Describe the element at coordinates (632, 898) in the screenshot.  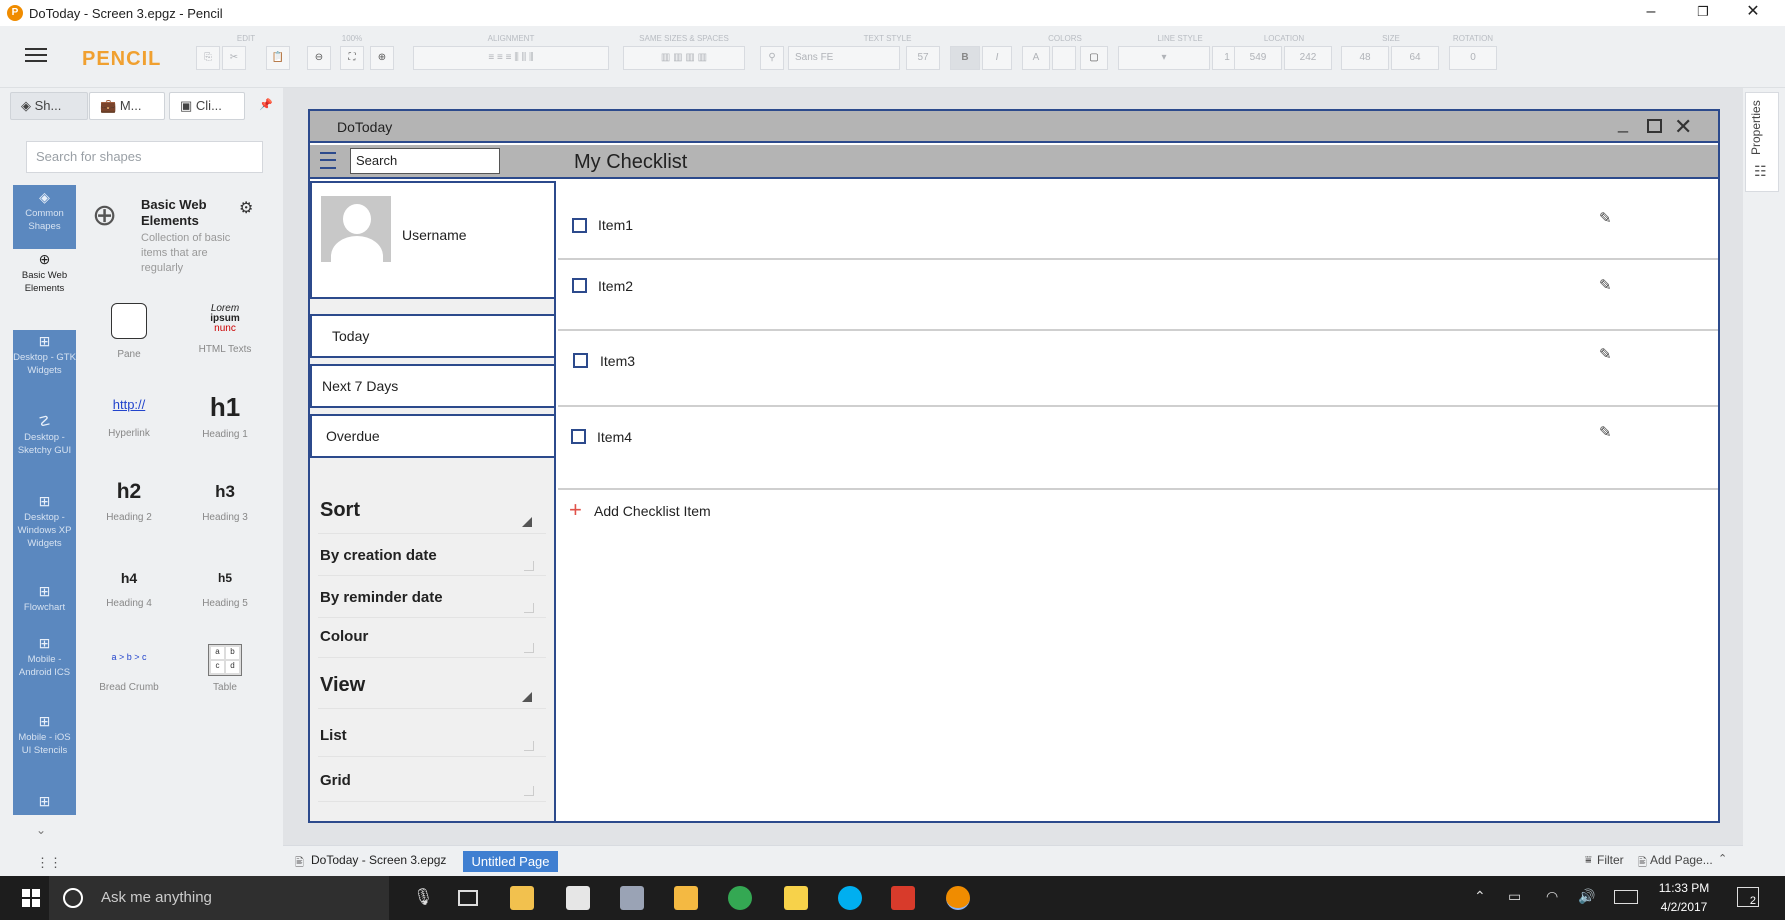
I see `paint-icon` at that location.